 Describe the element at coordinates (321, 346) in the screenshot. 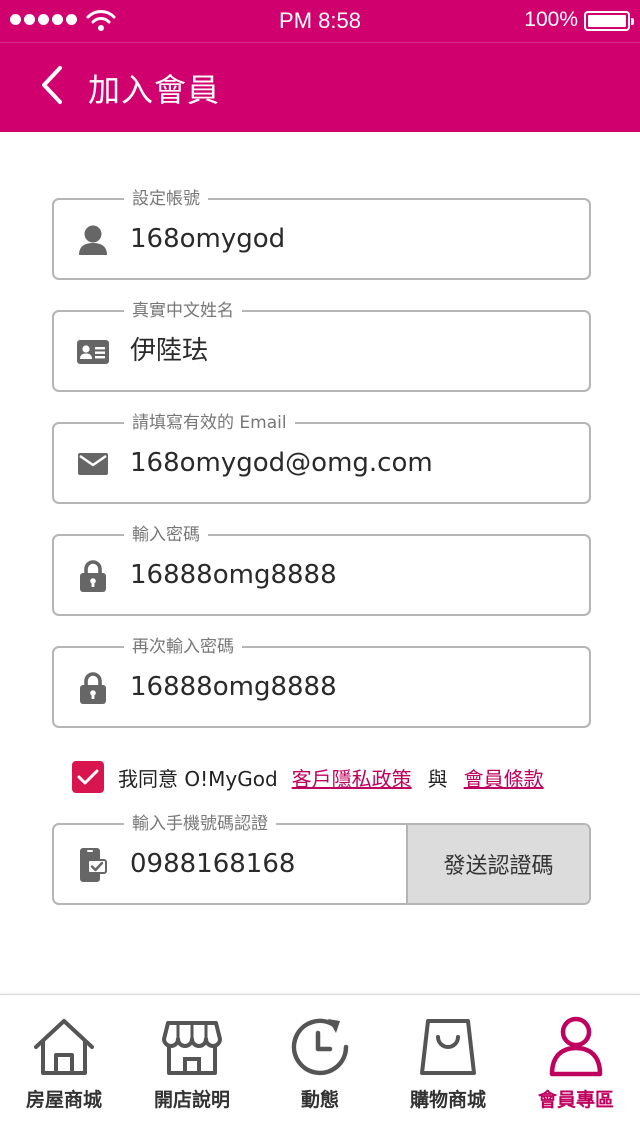

I see `name-field: 真實中文姓名 伊陸珐` at that location.